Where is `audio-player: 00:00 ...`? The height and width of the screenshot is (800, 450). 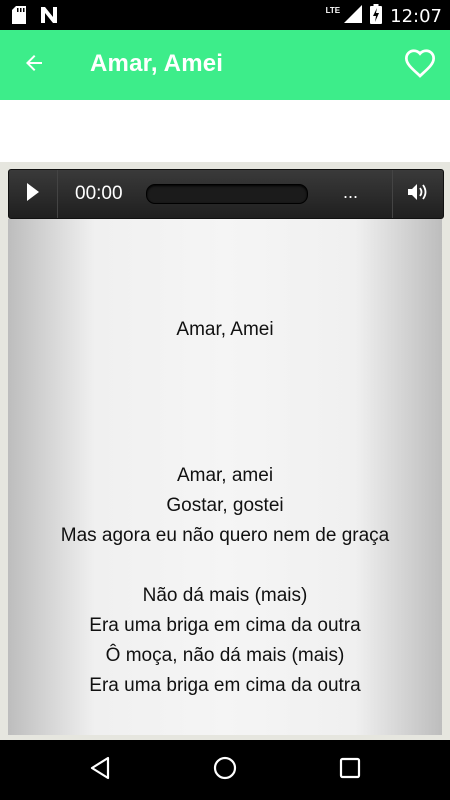 audio-player: 00:00 ... is located at coordinates (226, 194).